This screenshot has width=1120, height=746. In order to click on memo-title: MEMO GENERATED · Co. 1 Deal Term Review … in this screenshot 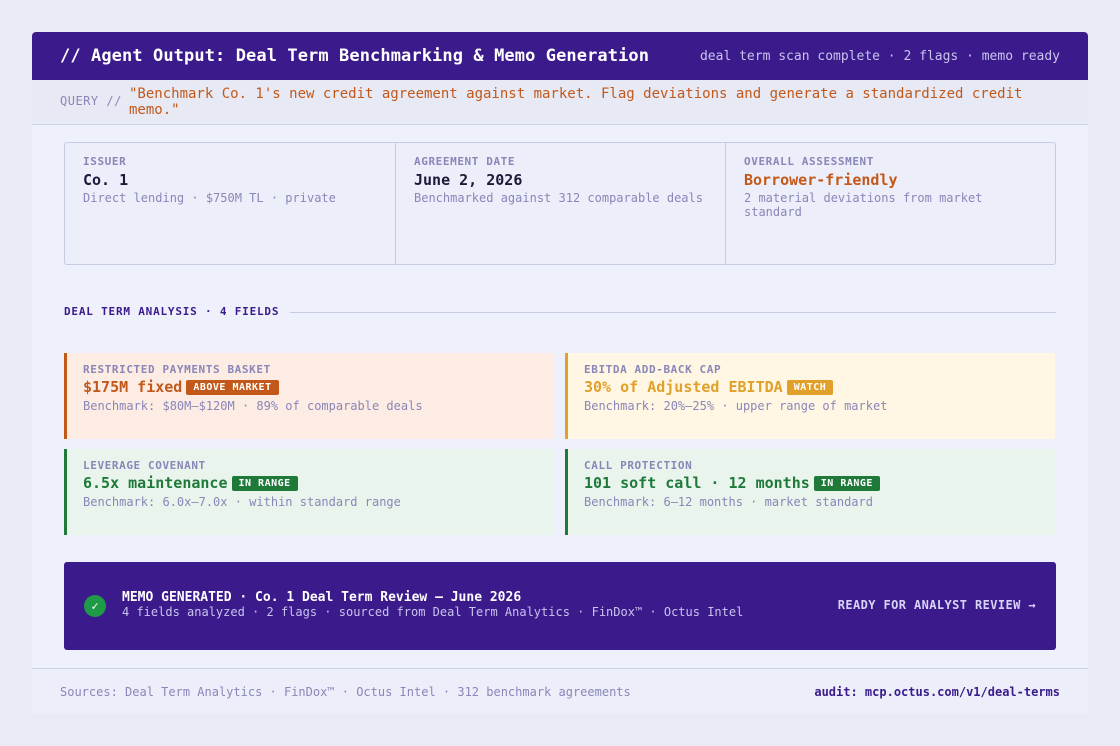, I will do `click(322, 597)`.